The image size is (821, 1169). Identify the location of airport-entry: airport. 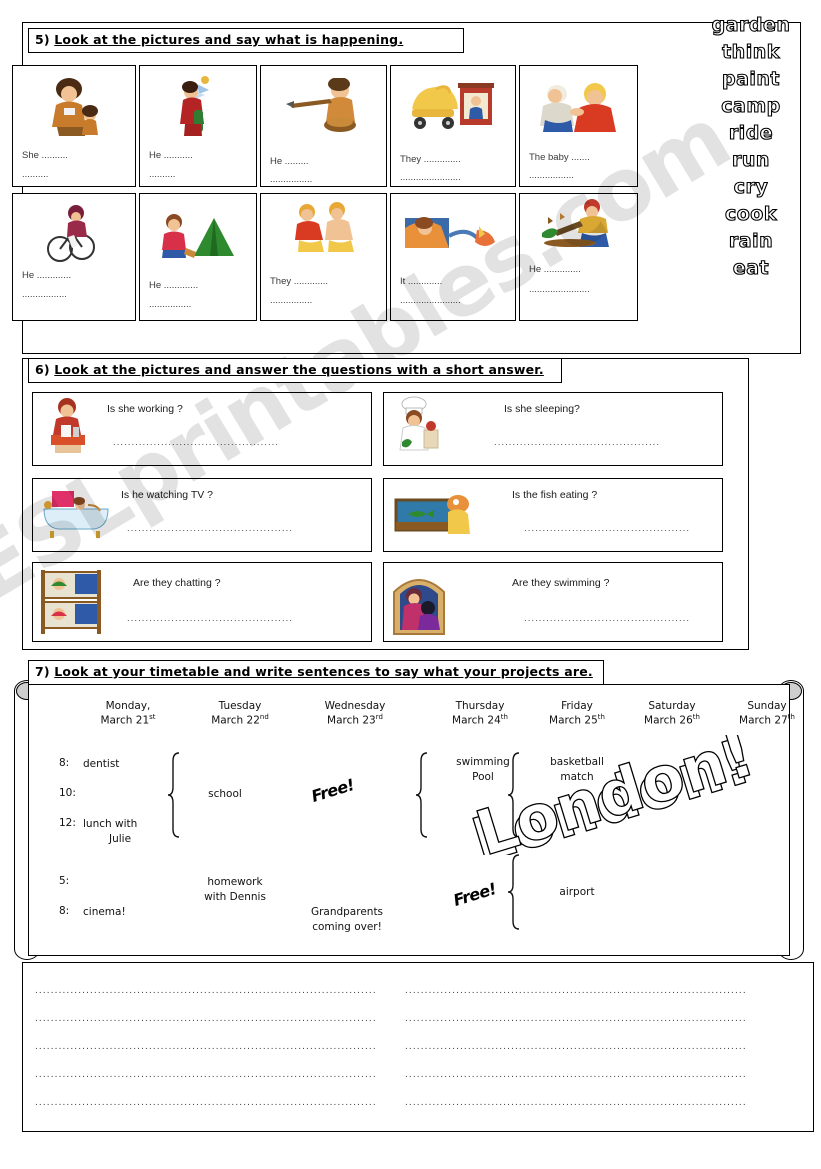
(577, 892).